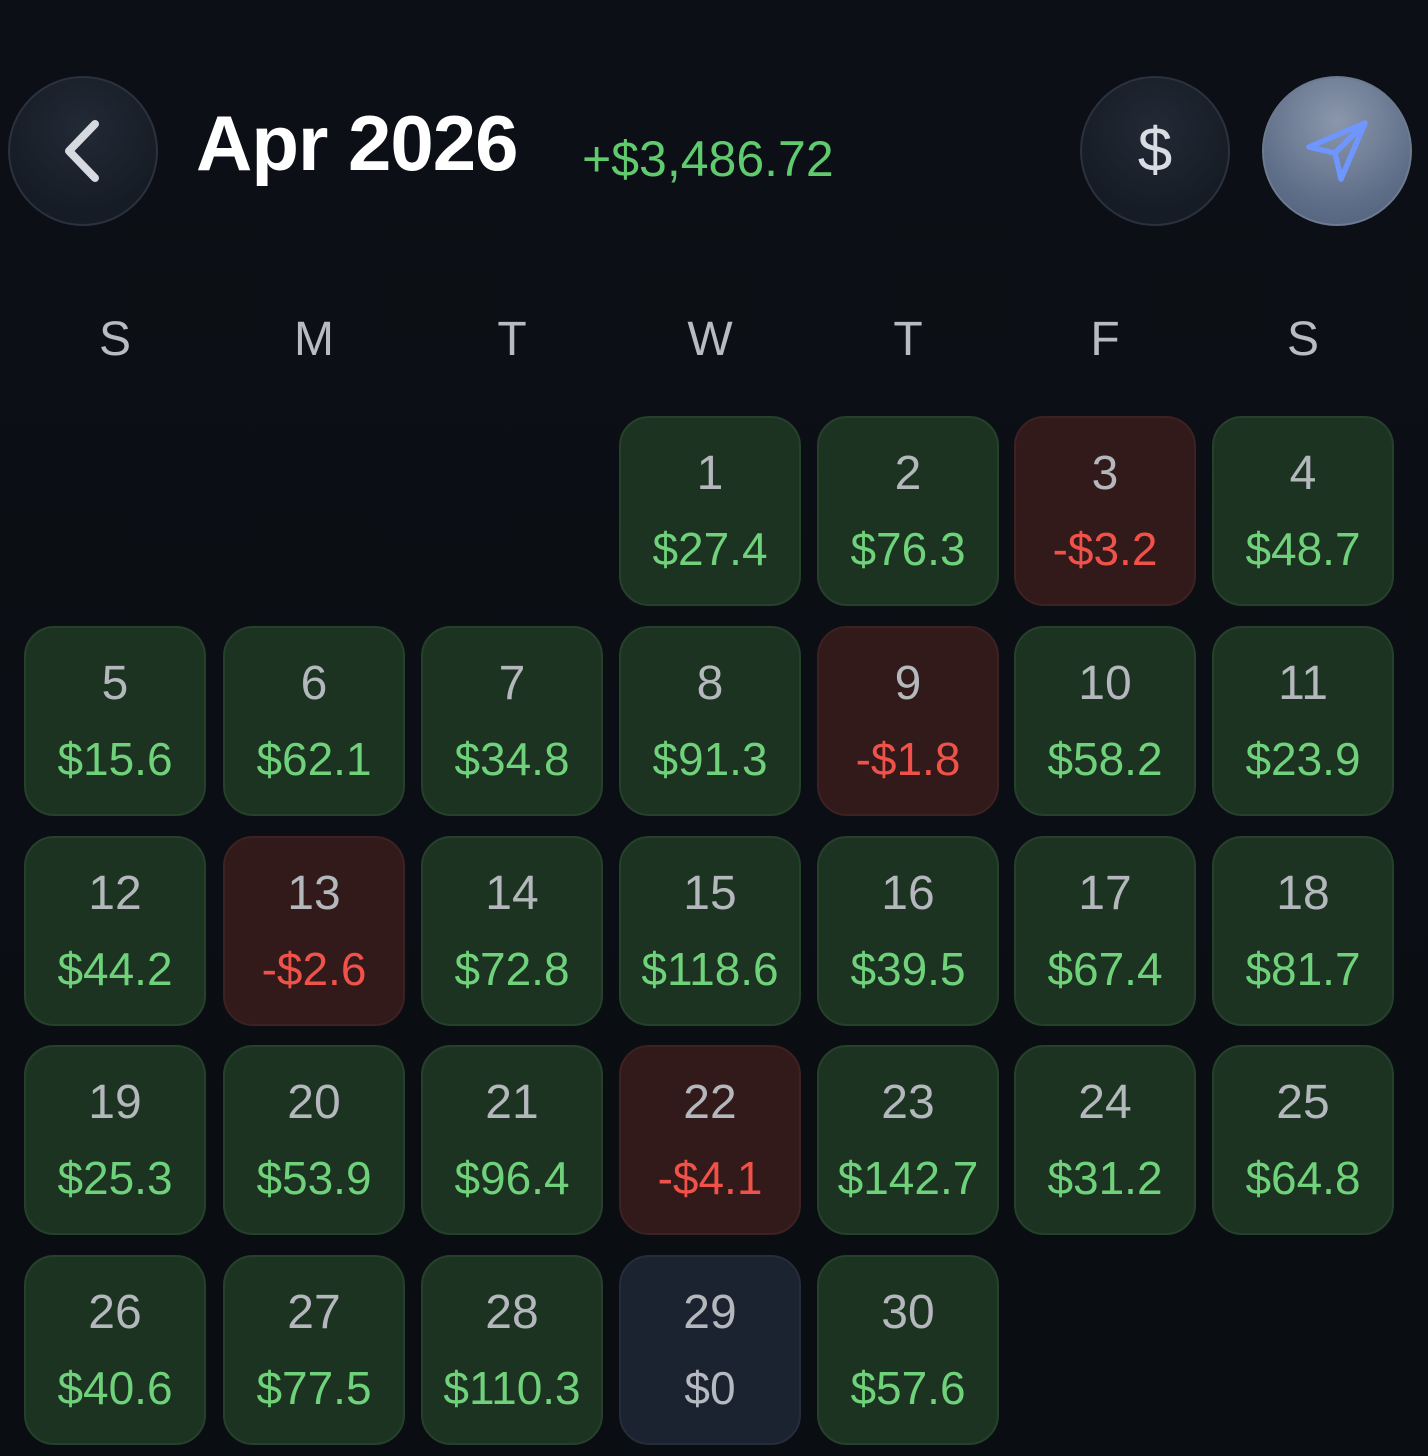 Image resolution: width=1428 pixels, height=1456 pixels. Describe the element at coordinates (314, 1388) in the screenshot. I see `day-amount: $77.5` at that location.